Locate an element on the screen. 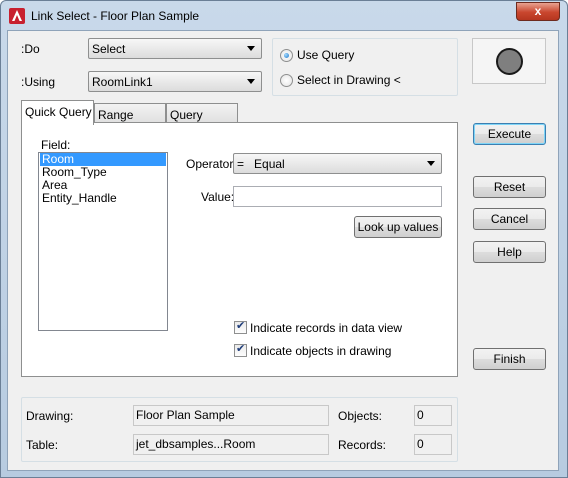  operator-label: Operator: is located at coordinates (211, 164).